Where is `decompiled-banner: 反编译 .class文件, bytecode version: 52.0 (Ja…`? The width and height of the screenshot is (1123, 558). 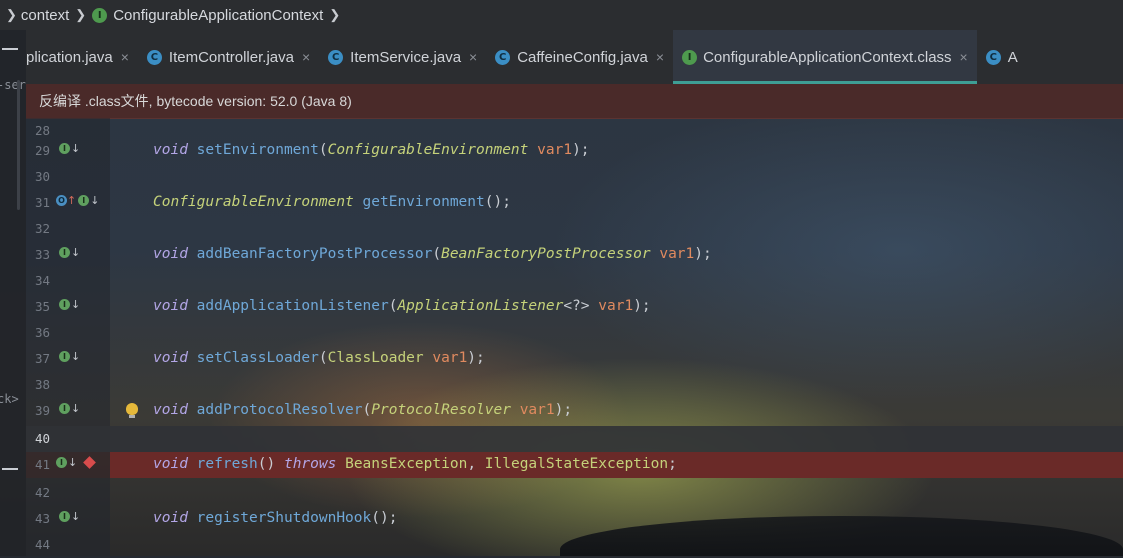
decompiled-banner: 反编译 .class文件, bytecode version: 52.0 (Ja… is located at coordinates (574, 101).